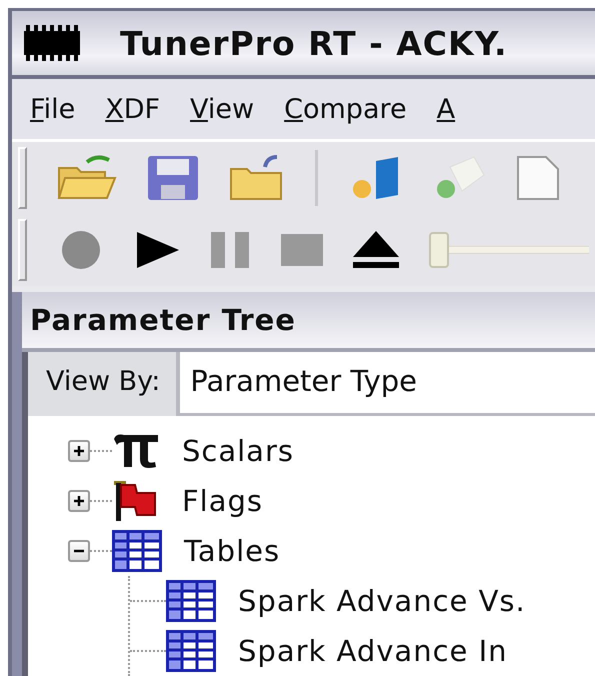  Describe the element at coordinates (314, 43) in the screenshot. I see `window-title: TunerPro RT - ACKY.` at that location.